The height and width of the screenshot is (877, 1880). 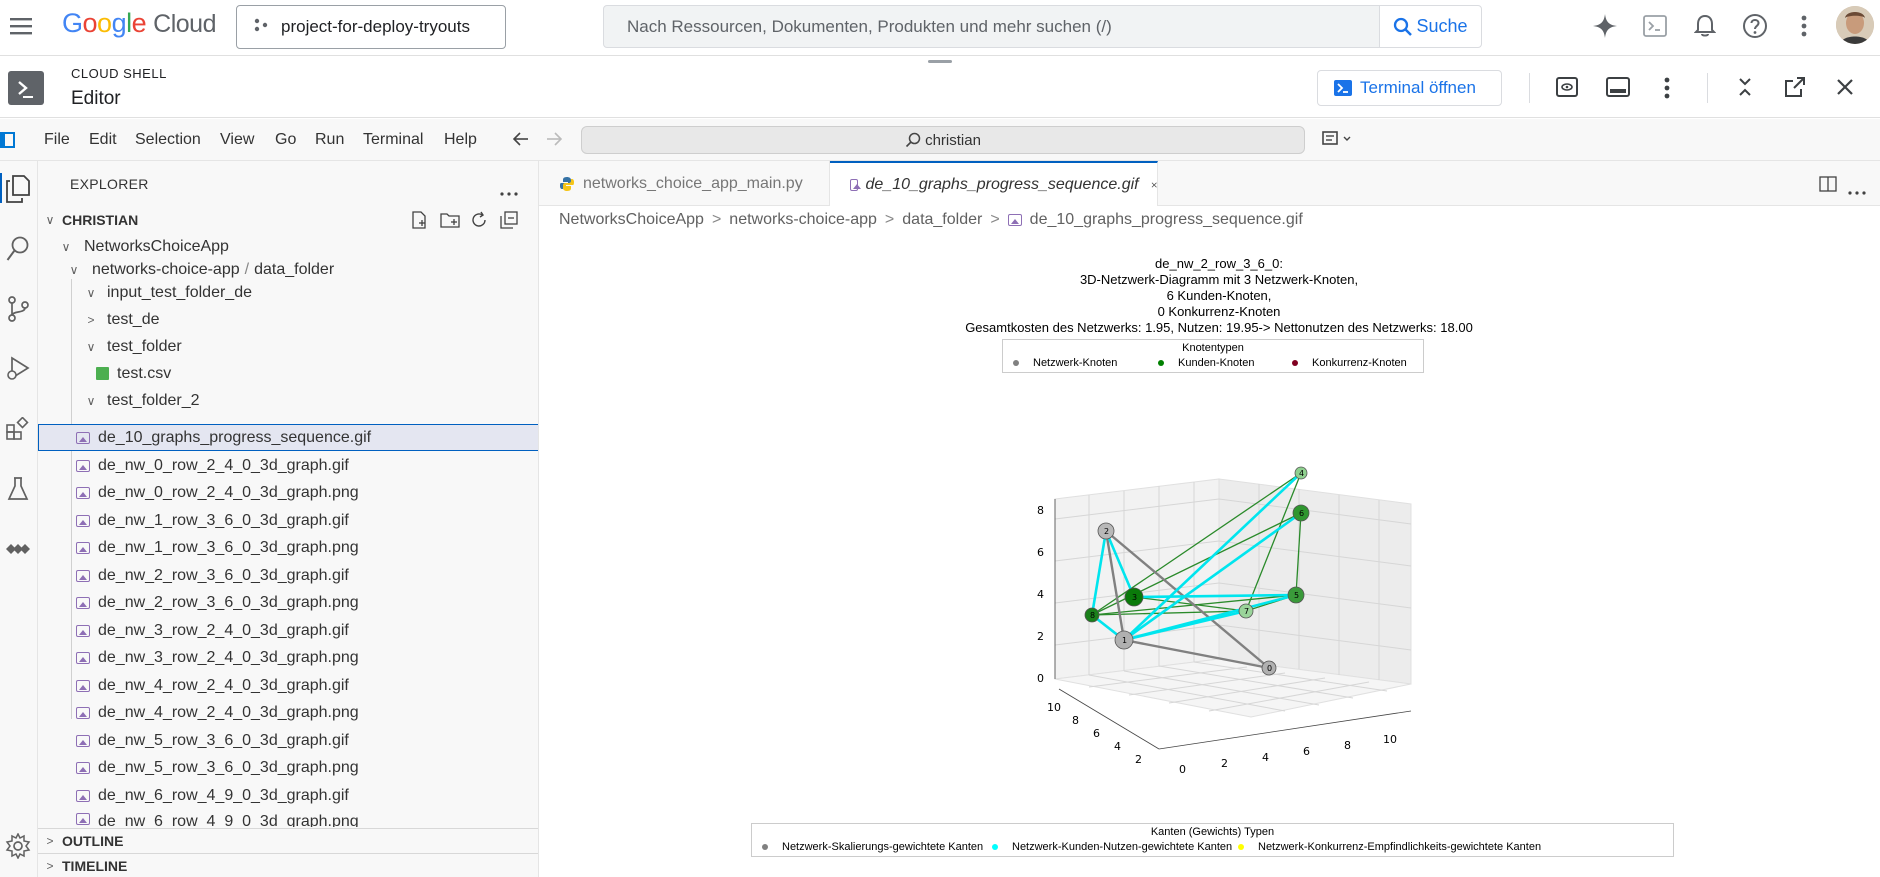 What do you see at coordinates (375, 26) in the screenshot?
I see `project-name: project-for-deploy-tryouts` at bounding box center [375, 26].